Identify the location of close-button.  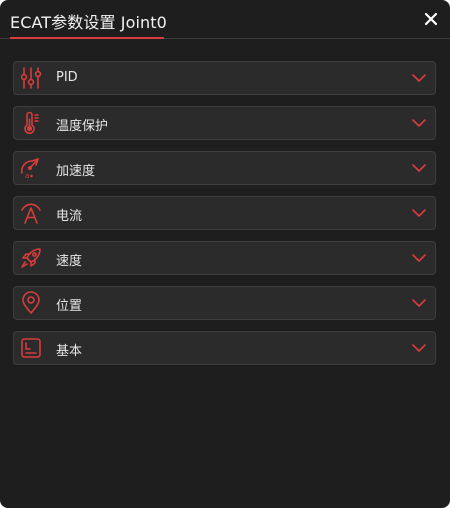
(431, 19).